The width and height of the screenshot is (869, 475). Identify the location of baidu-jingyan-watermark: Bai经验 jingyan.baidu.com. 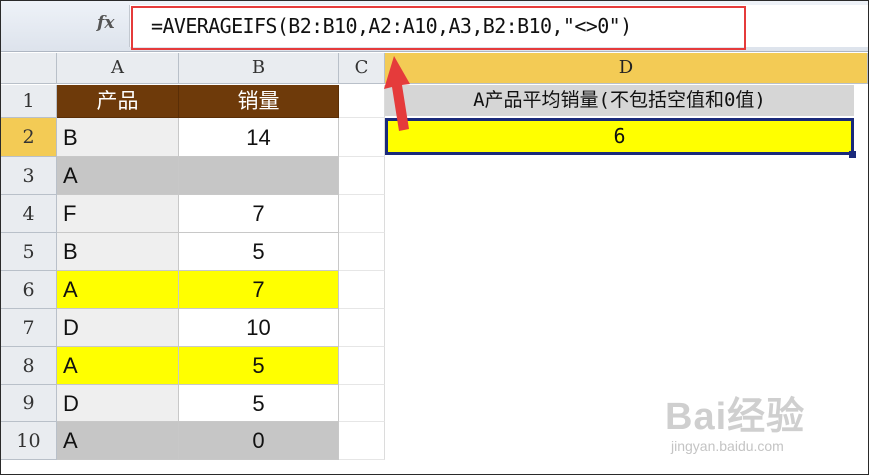
(745, 424).